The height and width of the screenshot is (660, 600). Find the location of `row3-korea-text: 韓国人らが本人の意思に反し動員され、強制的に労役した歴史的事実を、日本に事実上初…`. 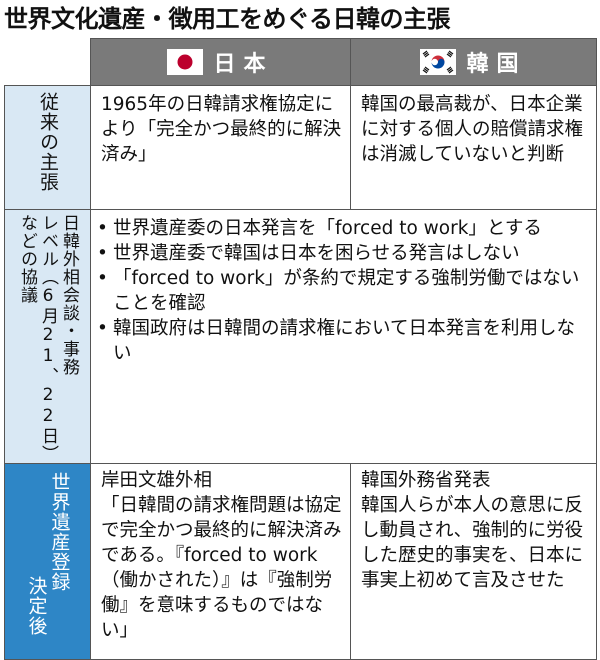

row3-korea-text: 韓国人らが本人の意思に反し動員され、強制的に労役した歴史的事実を、日本に事実上初… is located at coordinates (472, 543).